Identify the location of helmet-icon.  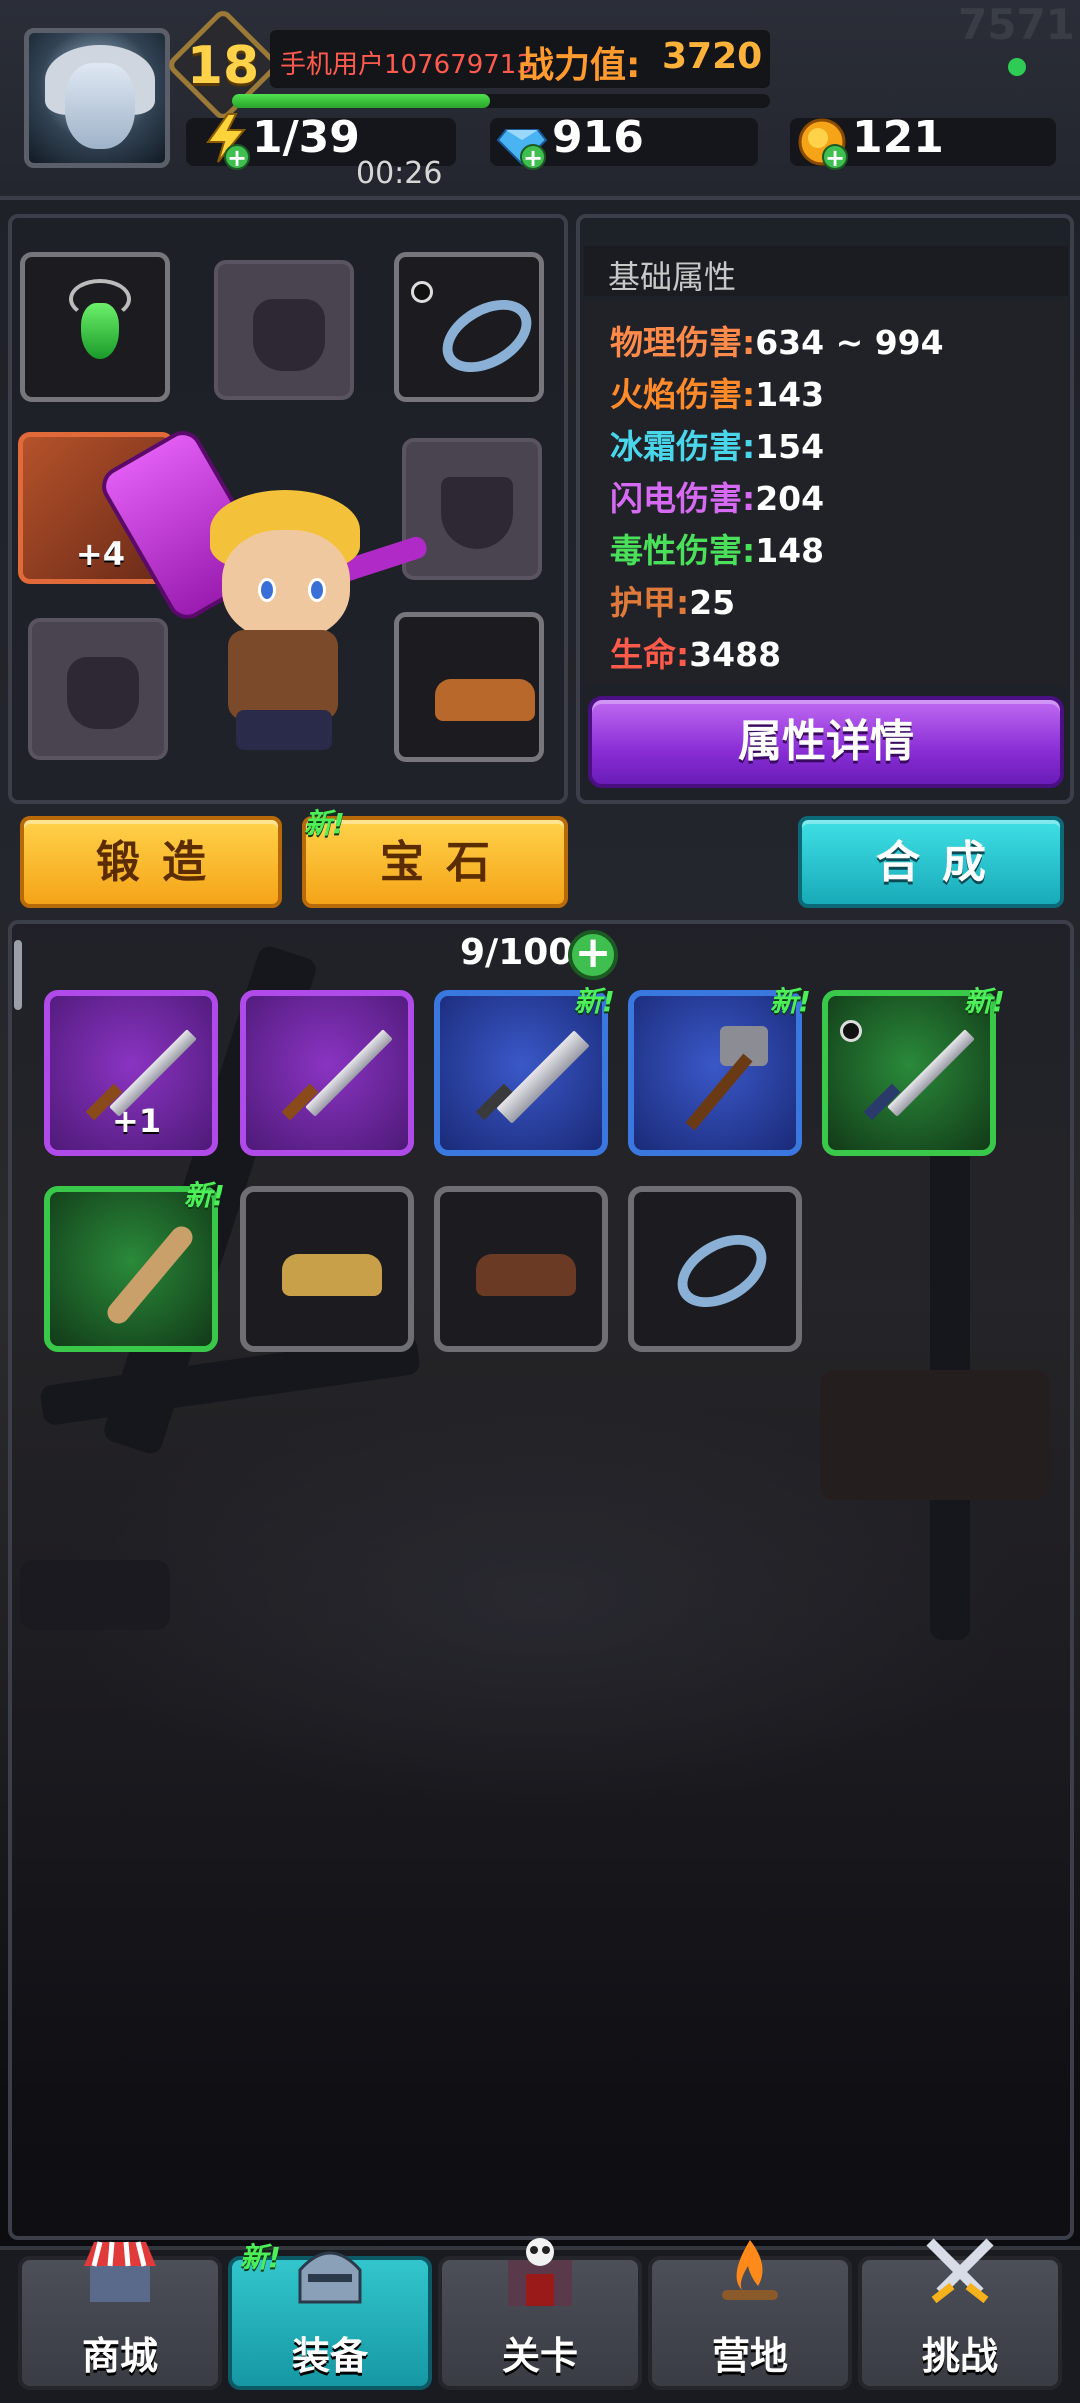
(330, 2277).